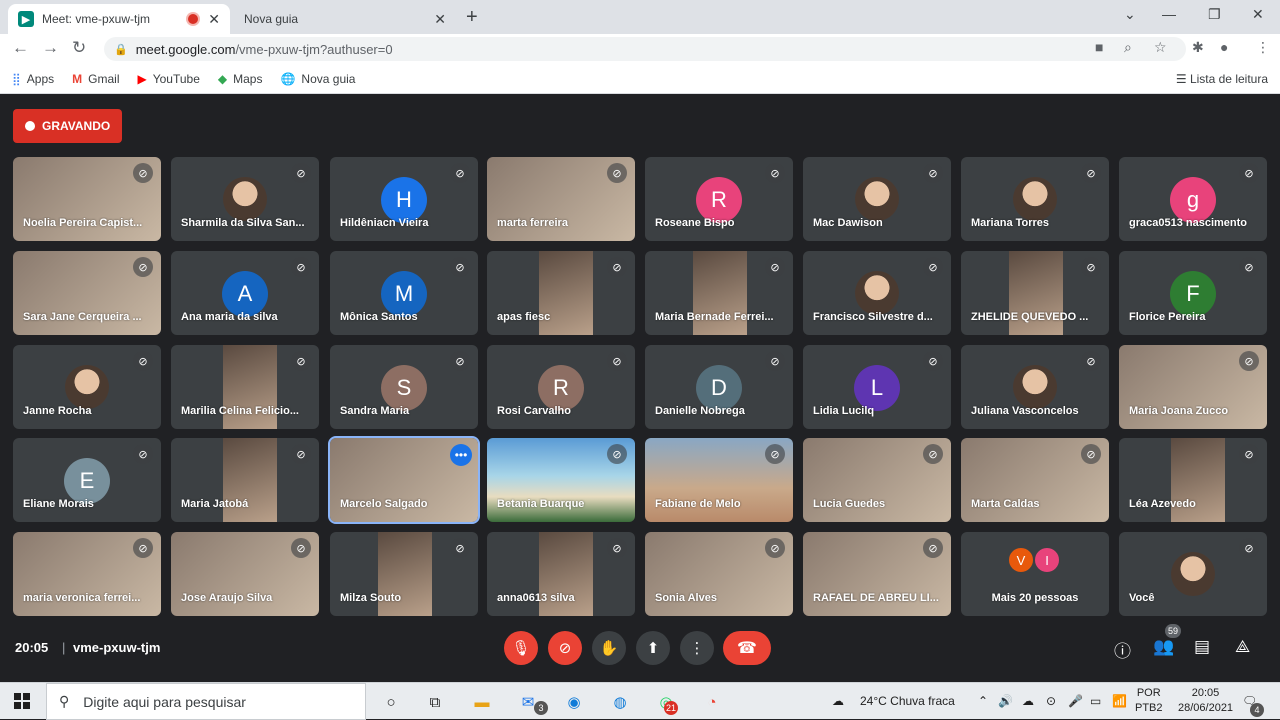 The width and height of the screenshot is (1280, 720). What do you see at coordinates (1242, 647) in the screenshot?
I see `activities-button: ⟁` at bounding box center [1242, 647].